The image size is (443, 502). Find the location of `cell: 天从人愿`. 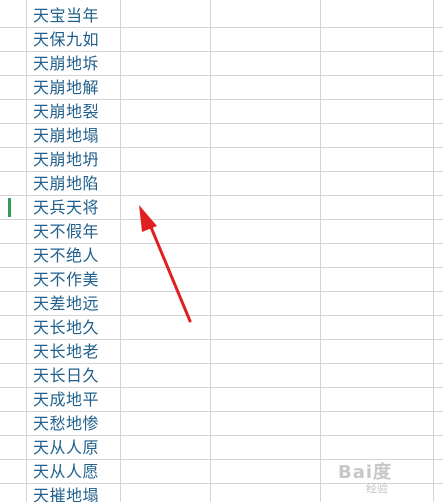

cell: 天从人愿 is located at coordinates (66, 471).